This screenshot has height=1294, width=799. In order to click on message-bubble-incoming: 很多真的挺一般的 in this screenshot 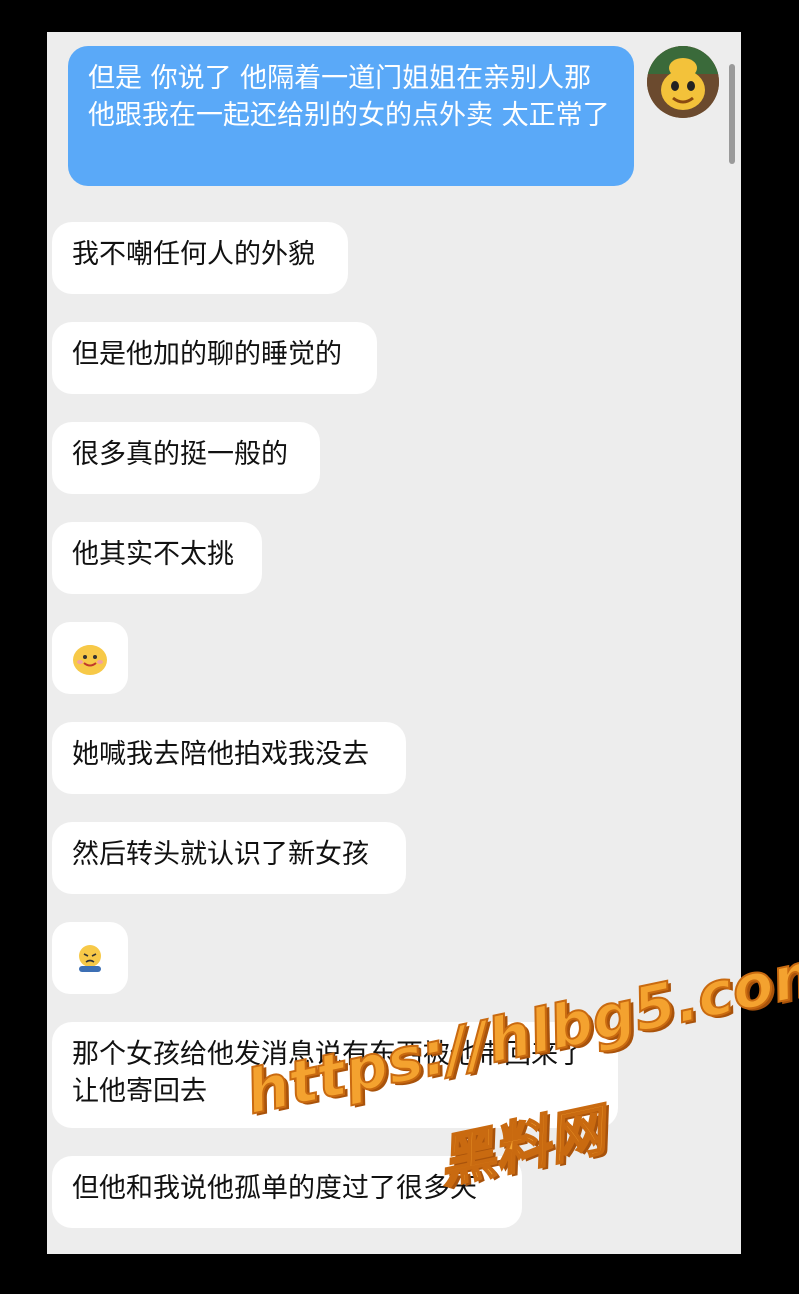, I will do `click(186, 458)`.